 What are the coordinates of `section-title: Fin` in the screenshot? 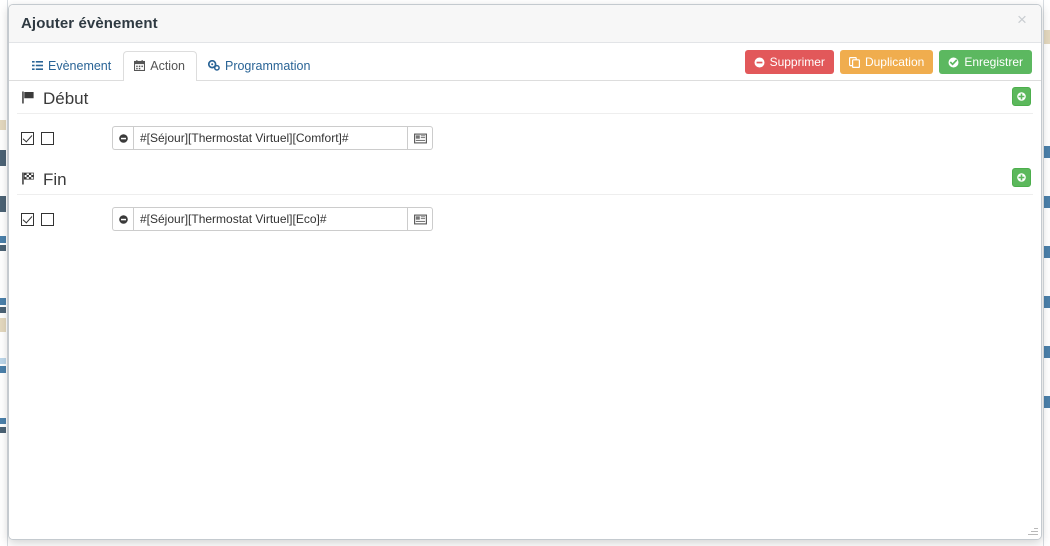 It's located at (55, 179).